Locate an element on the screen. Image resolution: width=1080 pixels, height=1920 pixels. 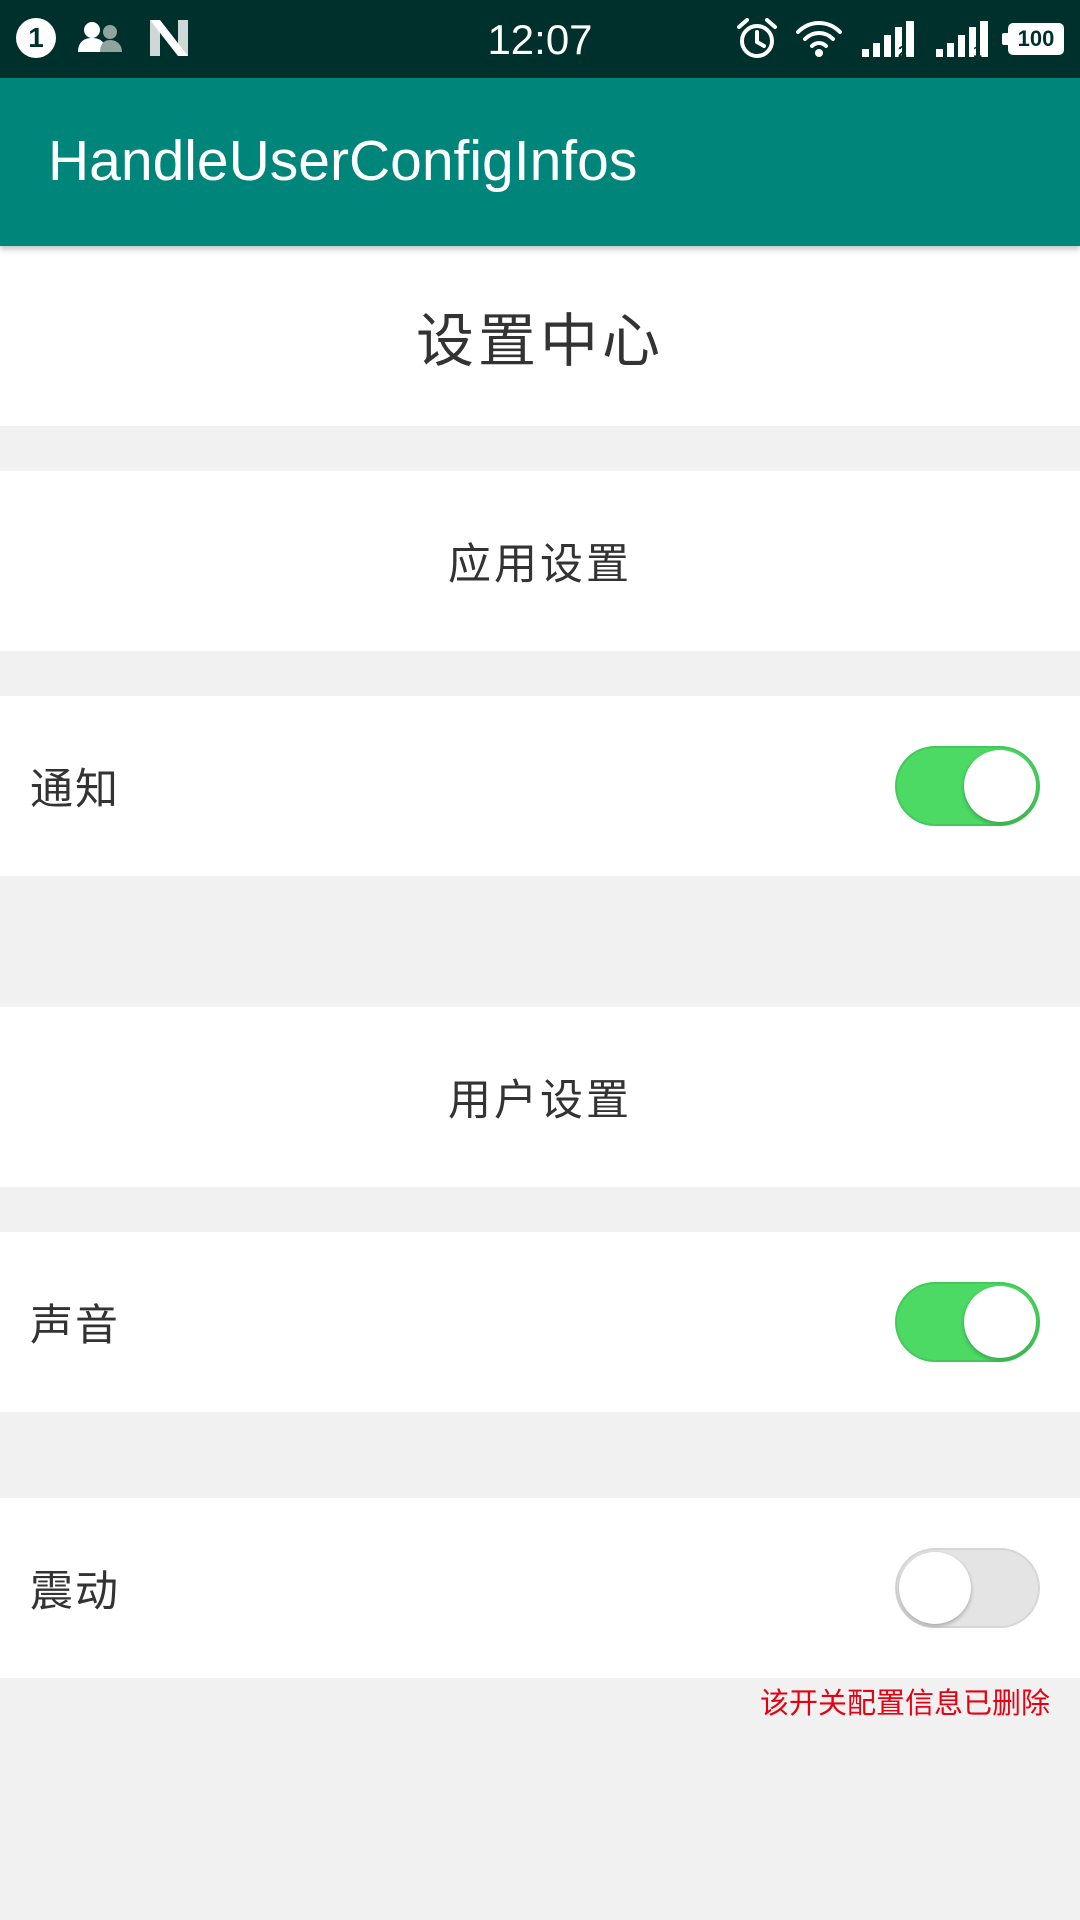
section-header-app-settings: 应用设置 is located at coordinates (540, 561).